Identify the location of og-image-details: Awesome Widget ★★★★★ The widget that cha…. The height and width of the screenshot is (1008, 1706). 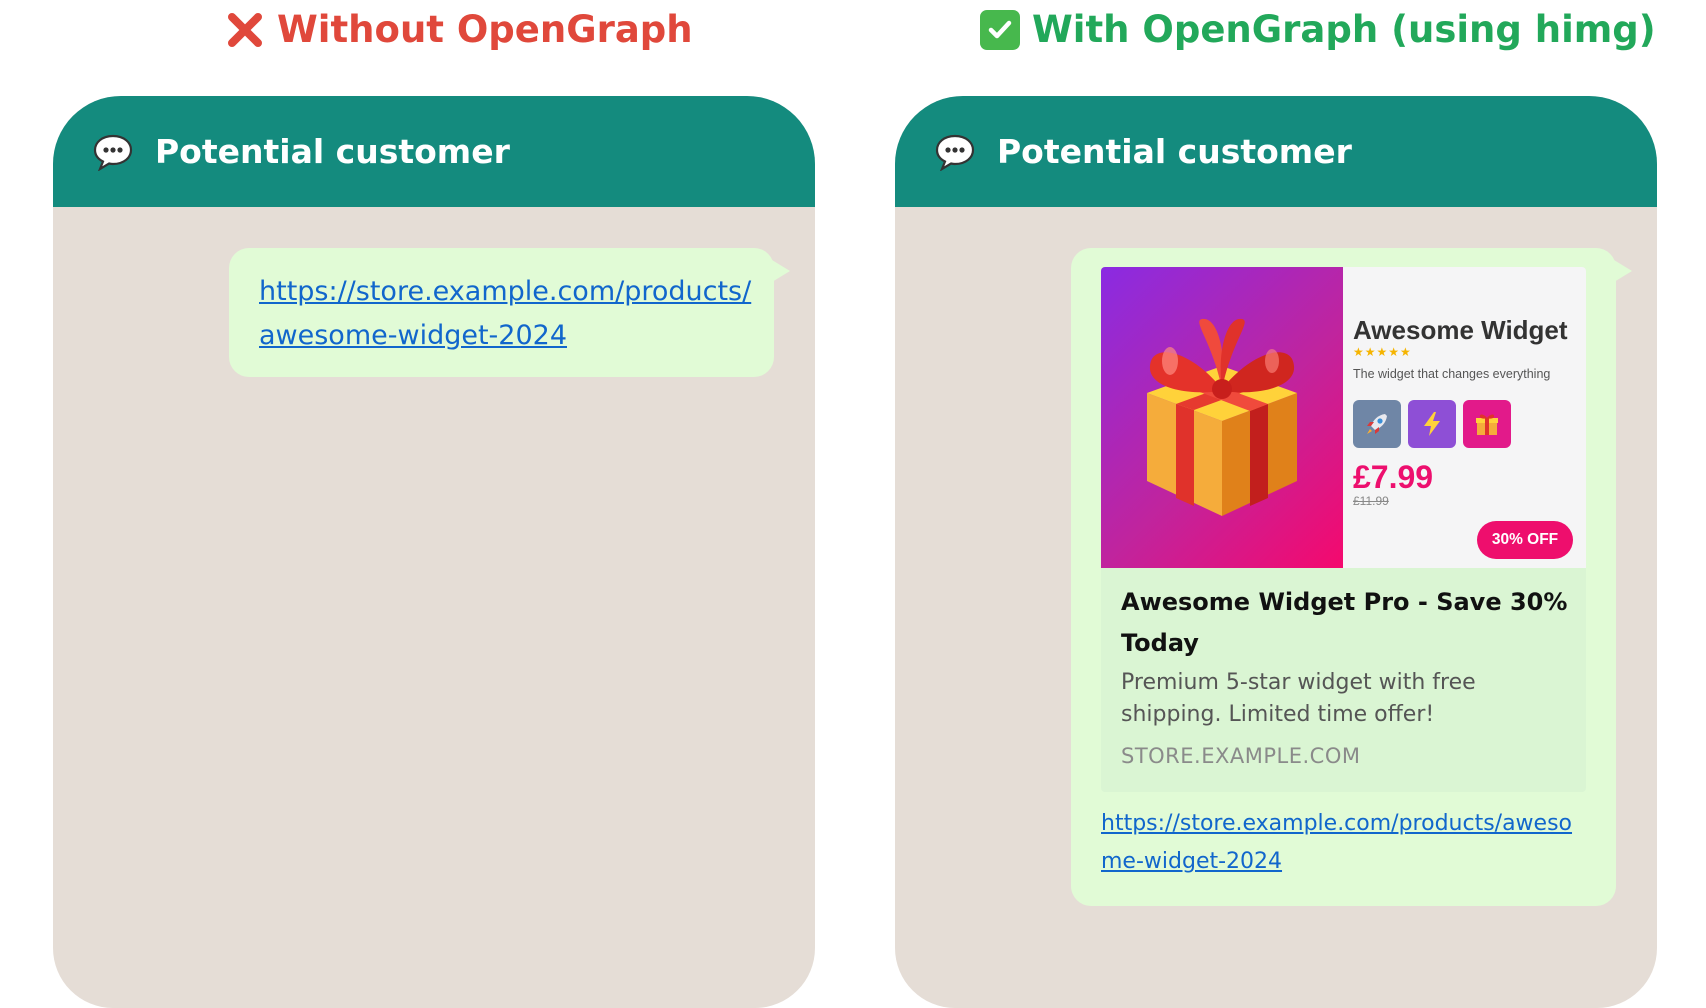
(1464, 417).